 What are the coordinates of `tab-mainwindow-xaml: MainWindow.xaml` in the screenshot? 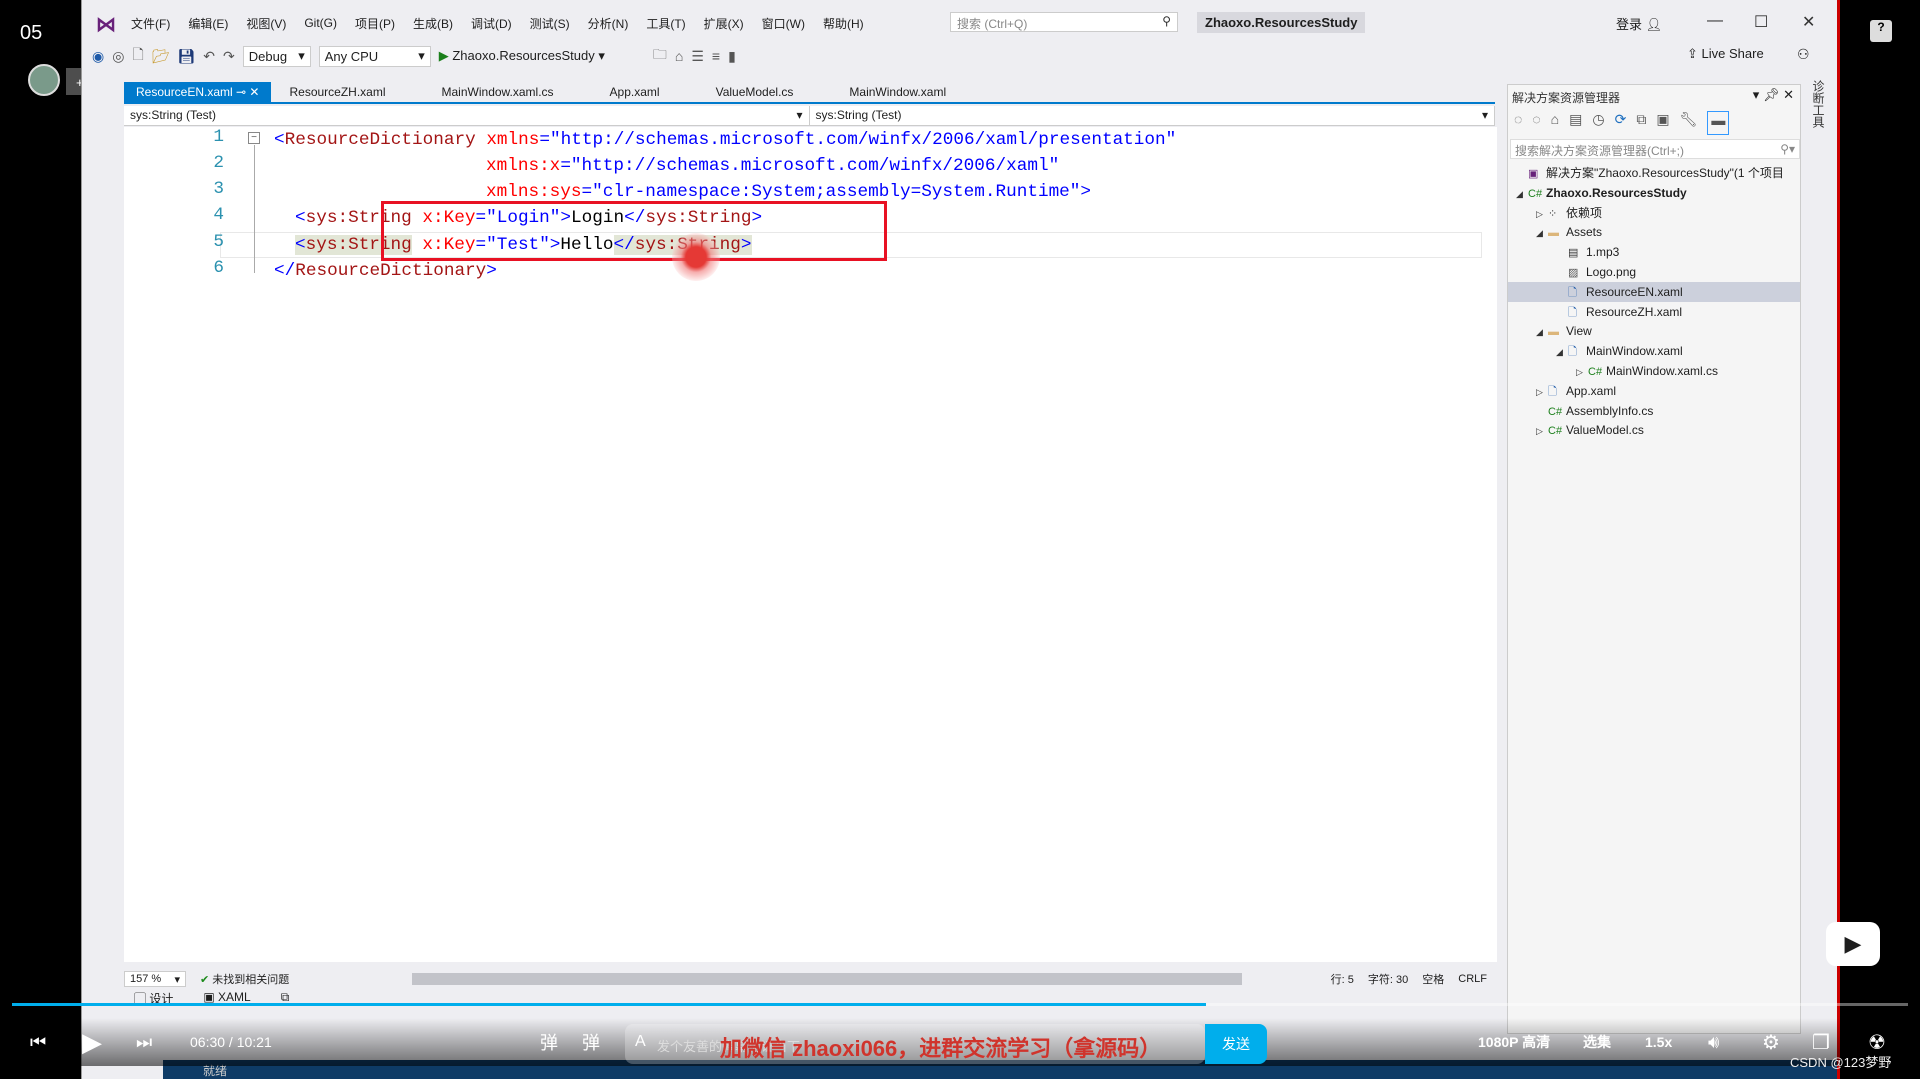 It's located at (897, 92).